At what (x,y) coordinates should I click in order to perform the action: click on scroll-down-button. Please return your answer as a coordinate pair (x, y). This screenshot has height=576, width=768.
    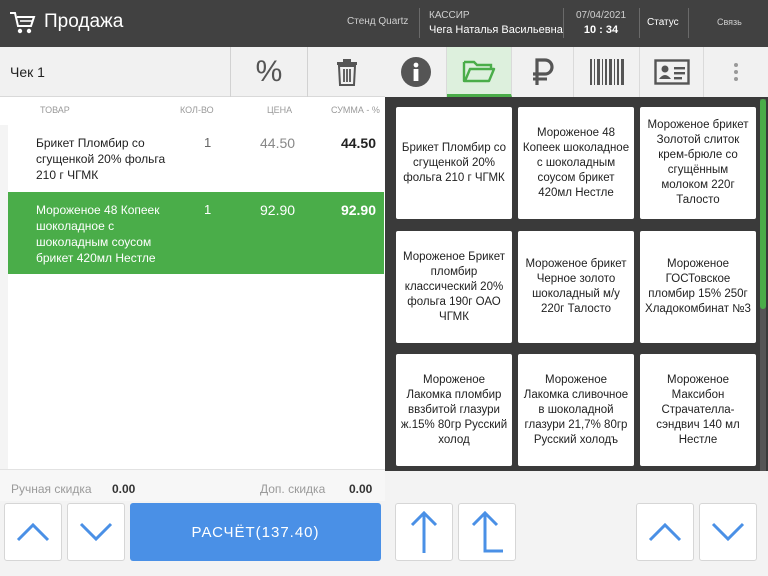
    Looking at the image, I should click on (96, 532).